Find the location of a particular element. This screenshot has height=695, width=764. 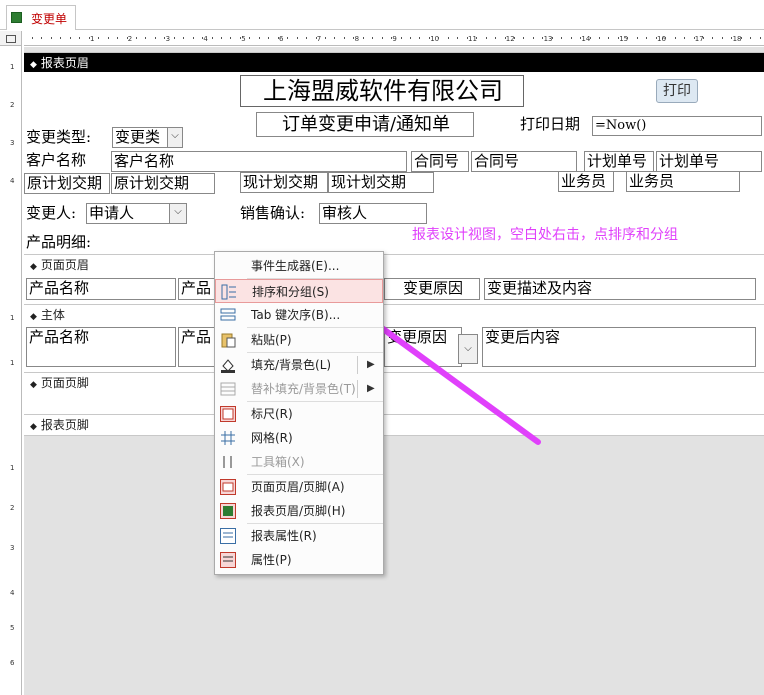

context-menu-item-label: 报表属性(R) is located at coordinates (284, 536).